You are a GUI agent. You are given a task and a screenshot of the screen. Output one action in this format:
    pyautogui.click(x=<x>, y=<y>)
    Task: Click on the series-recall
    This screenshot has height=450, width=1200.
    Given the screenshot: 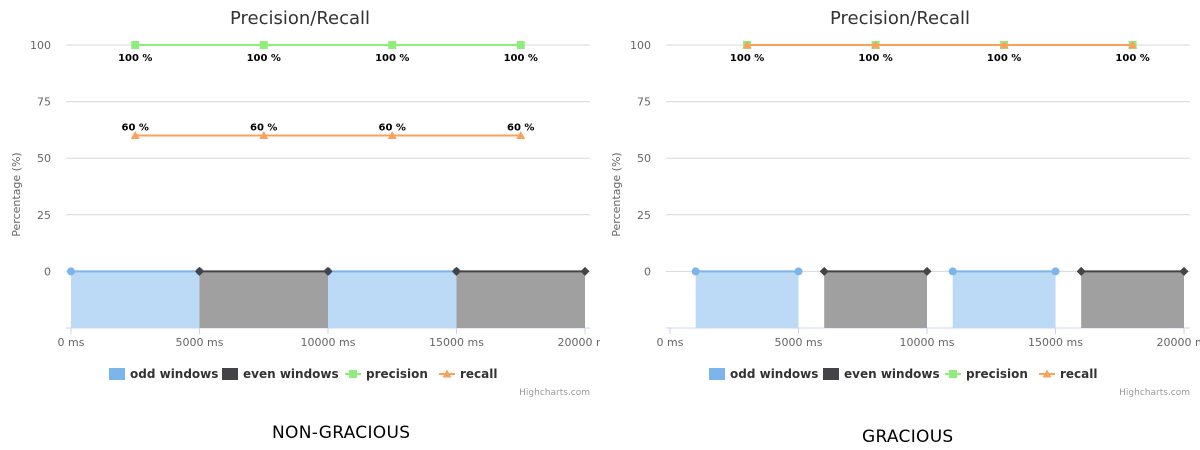 What is the action you would take?
    pyautogui.click(x=940, y=44)
    